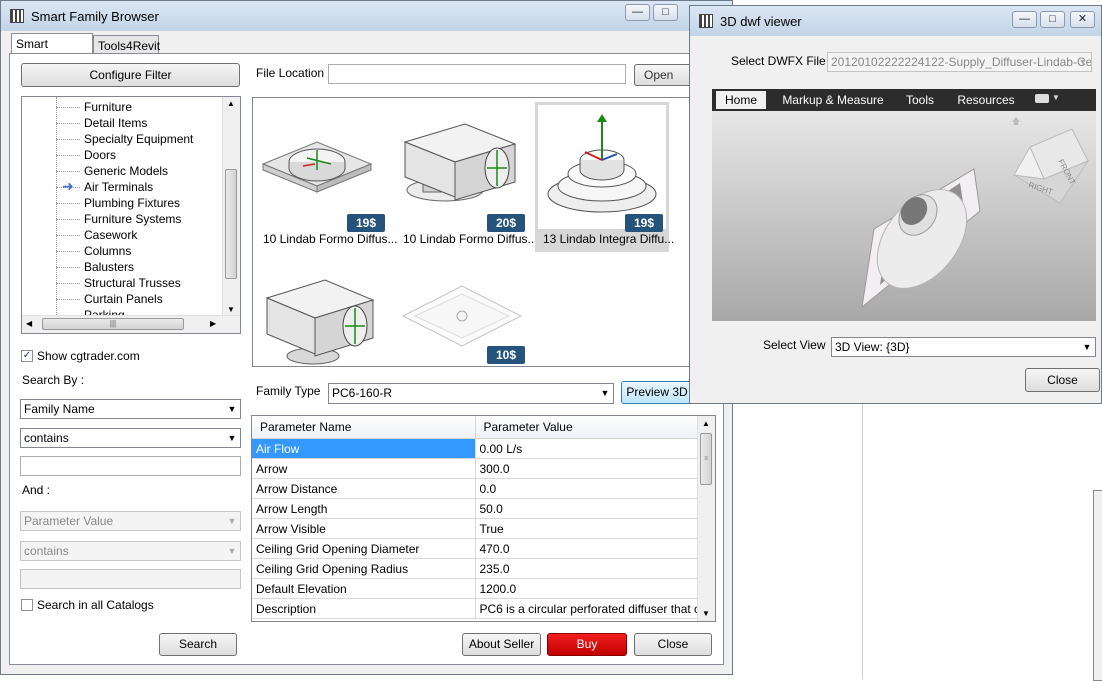  I want to click on ribbon-tab: Resources, so click(986, 100).